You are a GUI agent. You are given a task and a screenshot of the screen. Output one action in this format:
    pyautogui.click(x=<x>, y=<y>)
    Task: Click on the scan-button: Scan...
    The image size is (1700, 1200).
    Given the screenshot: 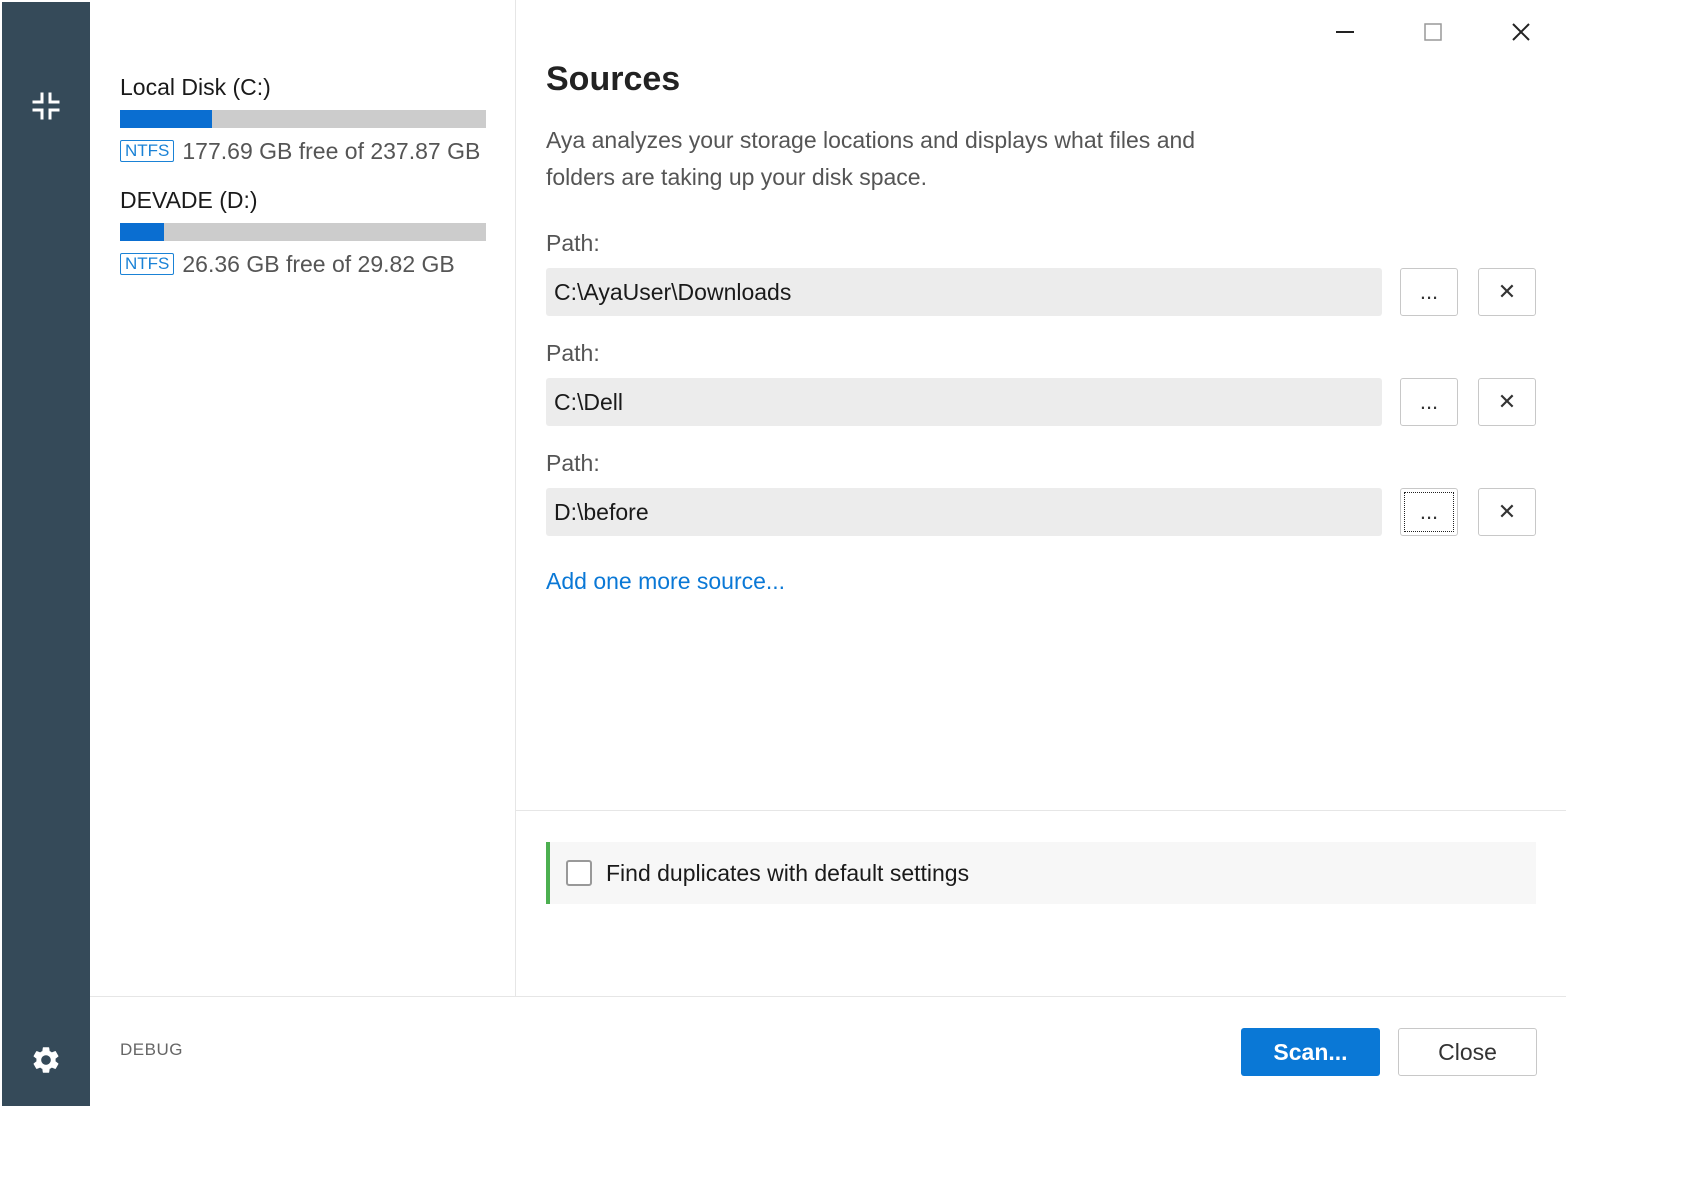 What is the action you would take?
    pyautogui.click(x=1310, y=1052)
    